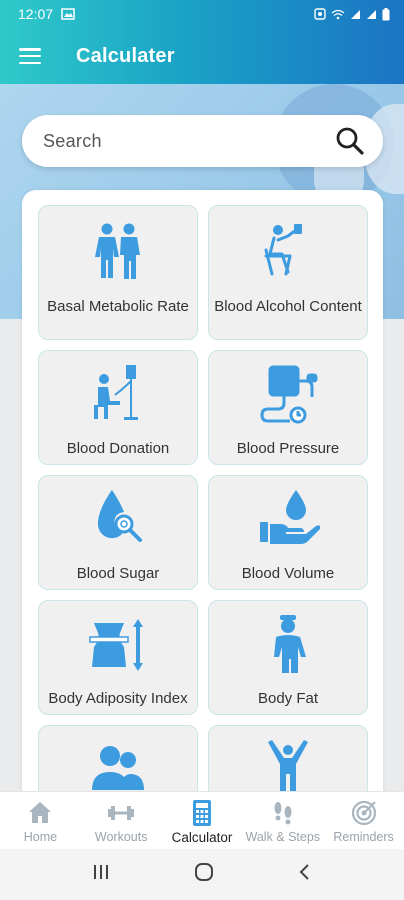  I want to click on nav-label: Reminders, so click(363, 837).